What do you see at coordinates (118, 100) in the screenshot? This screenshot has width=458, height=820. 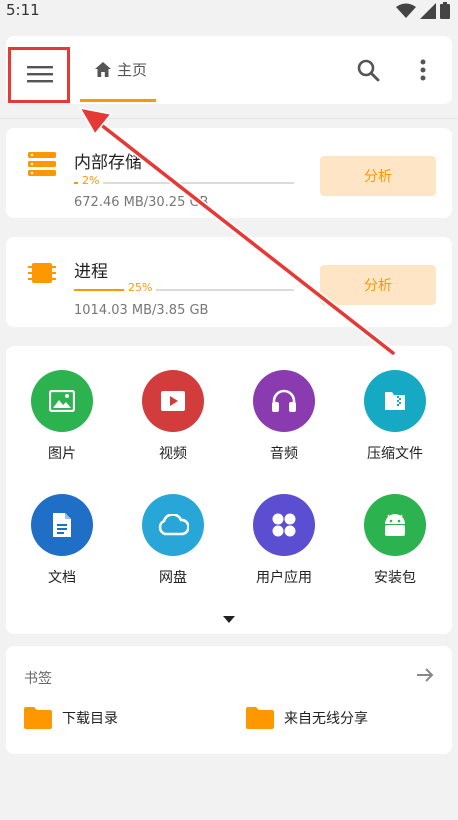 I see `tab-home-indicator` at bounding box center [118, 100].